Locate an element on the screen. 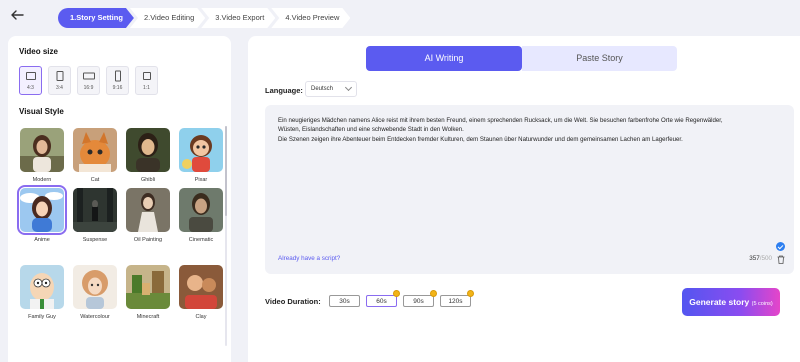  style-cinematic: Cinematic is located at coordinates (201, 215).